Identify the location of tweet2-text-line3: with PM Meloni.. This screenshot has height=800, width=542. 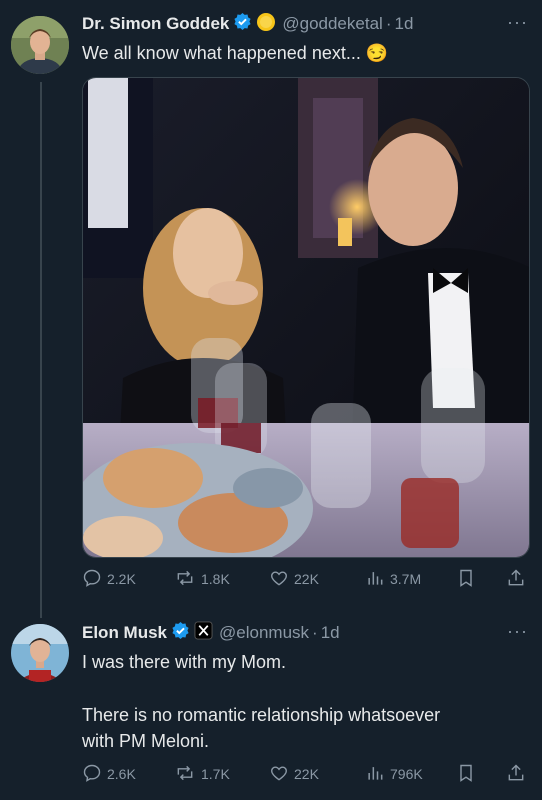
(146, 741).